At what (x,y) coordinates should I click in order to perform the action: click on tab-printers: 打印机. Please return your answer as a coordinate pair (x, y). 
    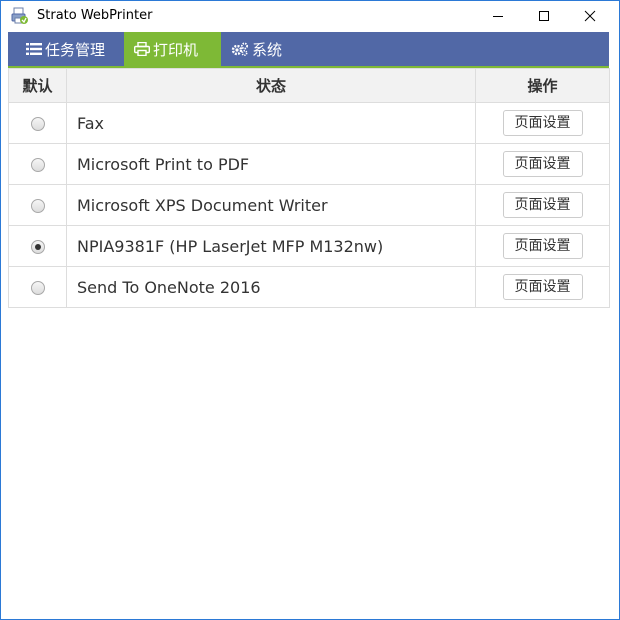
    Looking at the image, I should click on (172, 49).